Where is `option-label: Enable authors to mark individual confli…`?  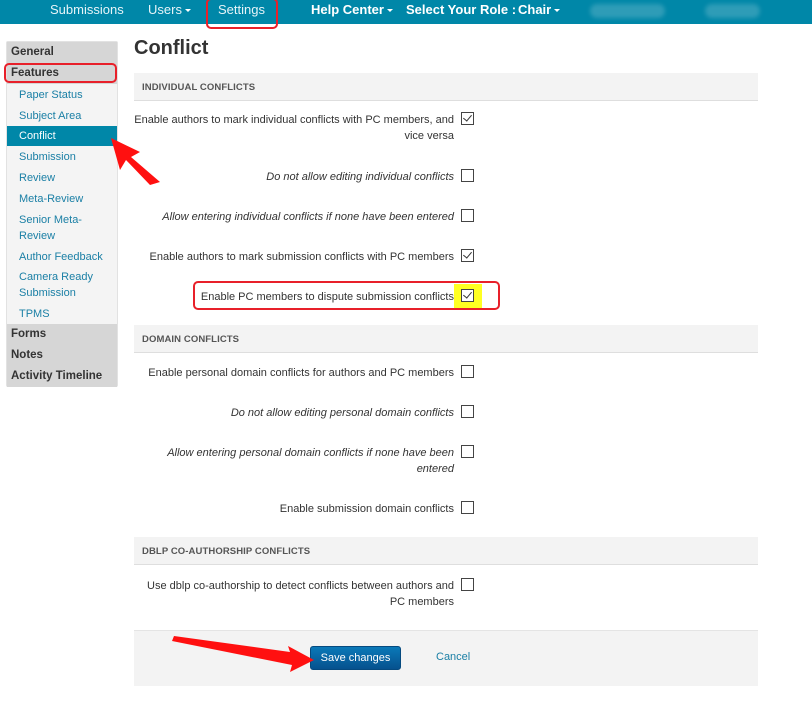 option-label: Enable authors to mark individual confli… is located at coordinates (294, 128).